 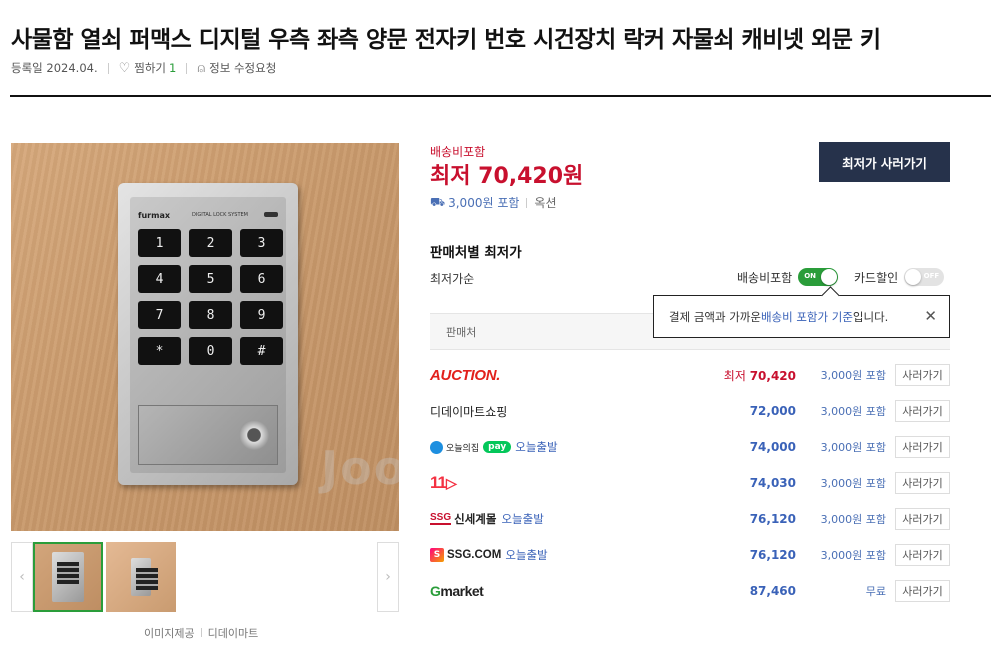 What do you see at coordinates (388, 577) in the screenshot?
I see `thumb-next-button: ›` at bounding box center [388, 577].